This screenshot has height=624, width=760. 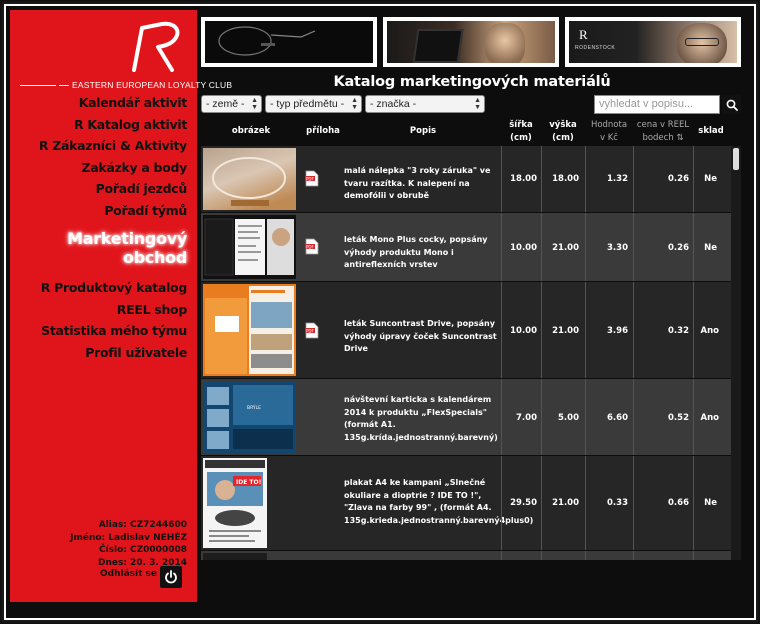 I want to click on nav-calendar: Kalendář aktivit, so click(x=113, y=103).